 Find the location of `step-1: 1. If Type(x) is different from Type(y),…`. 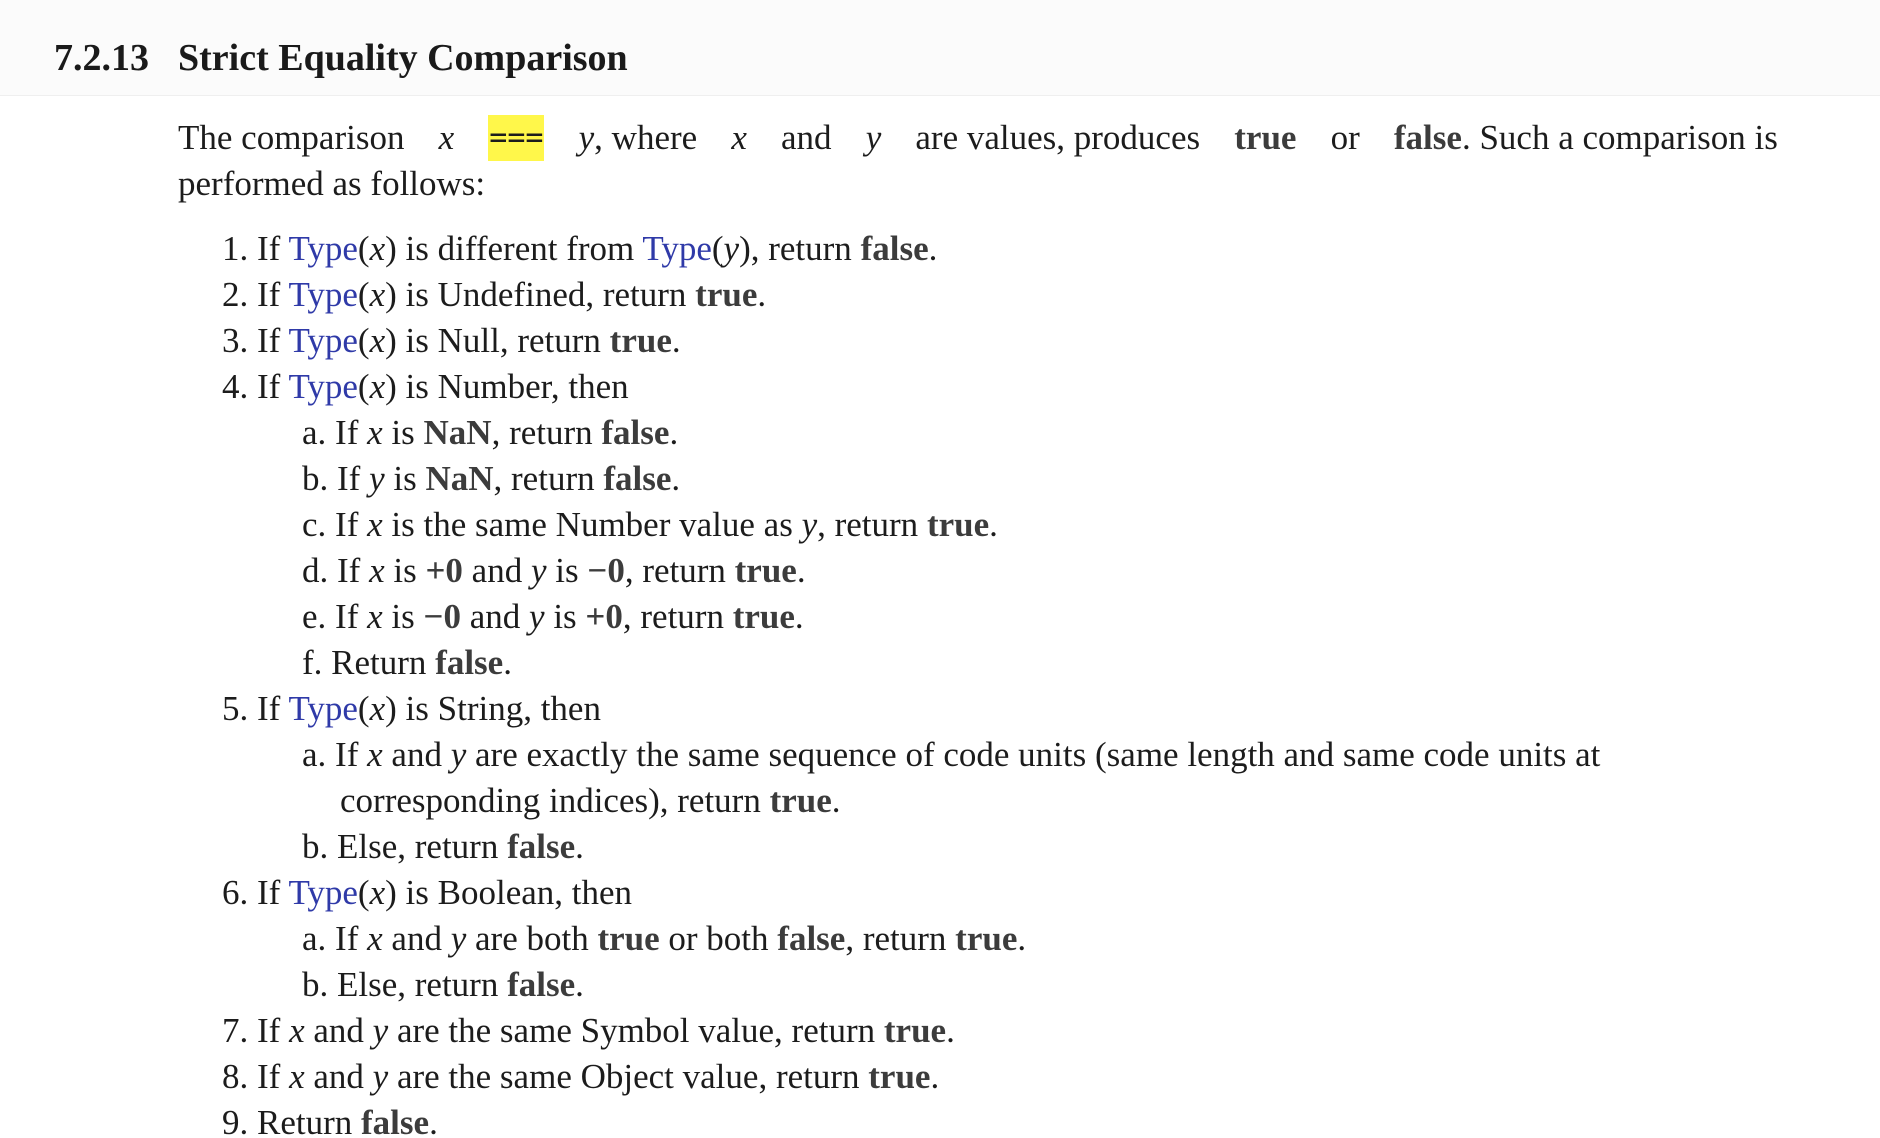

step-1: 1. If Type(x) is different from Type(y),… is located at coordinates (580, 248).